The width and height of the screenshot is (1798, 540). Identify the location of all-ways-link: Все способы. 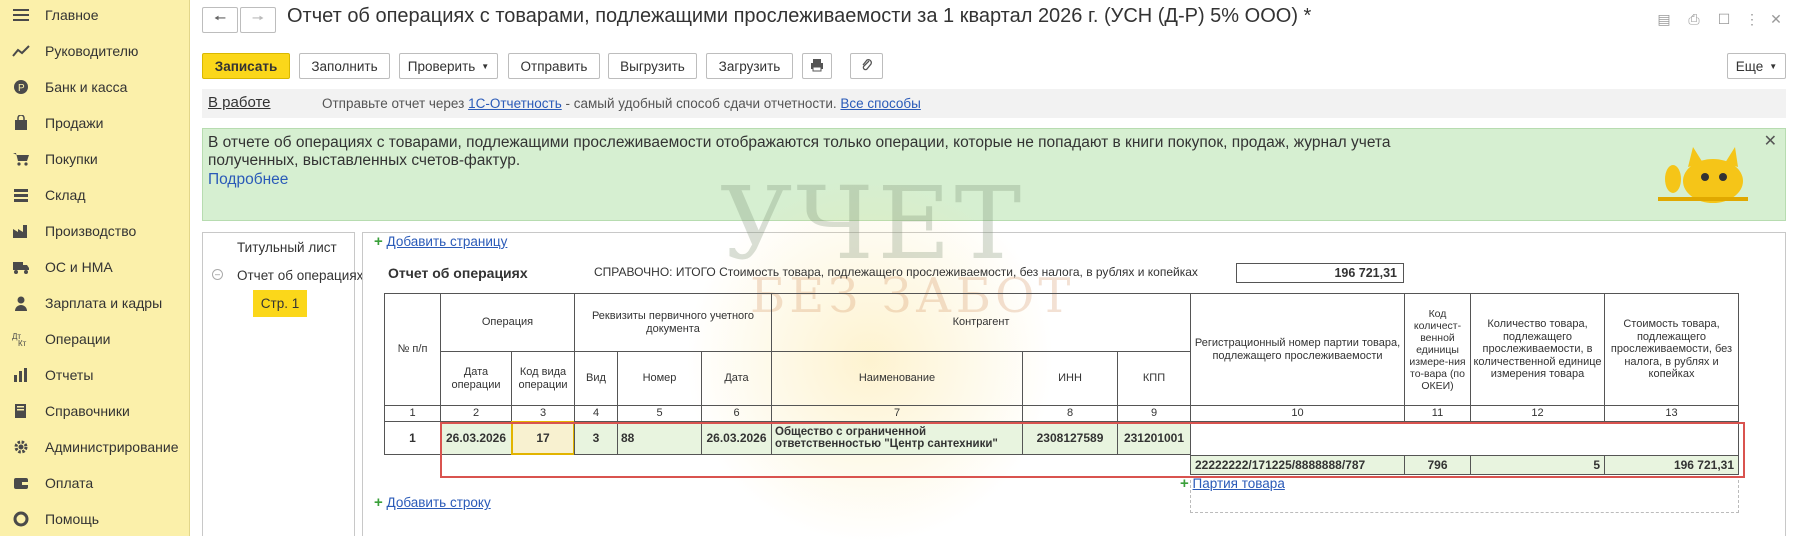
(880, 103).